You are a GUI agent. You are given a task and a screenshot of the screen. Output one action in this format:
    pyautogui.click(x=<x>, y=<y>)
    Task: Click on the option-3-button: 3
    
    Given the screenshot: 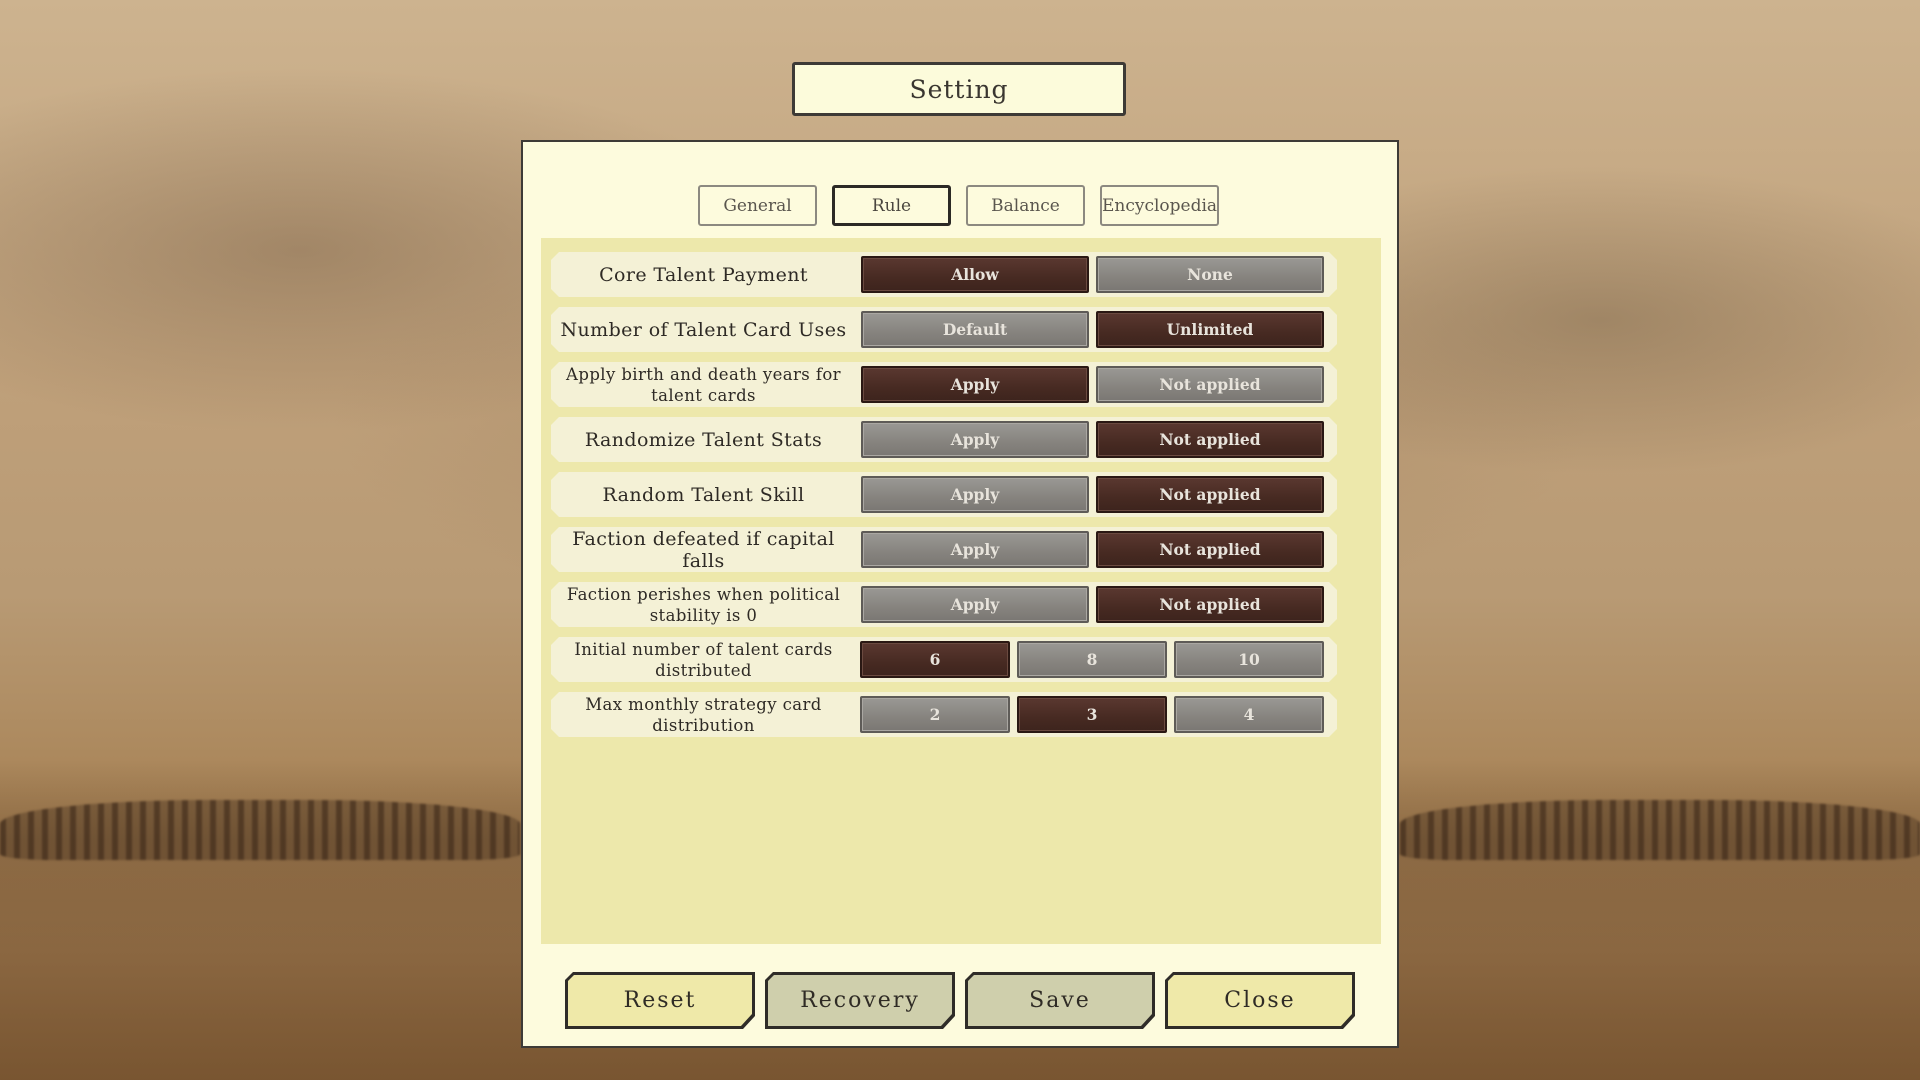 What is the action you would take?
    pyautogui.click(x=1092, y=714)
    